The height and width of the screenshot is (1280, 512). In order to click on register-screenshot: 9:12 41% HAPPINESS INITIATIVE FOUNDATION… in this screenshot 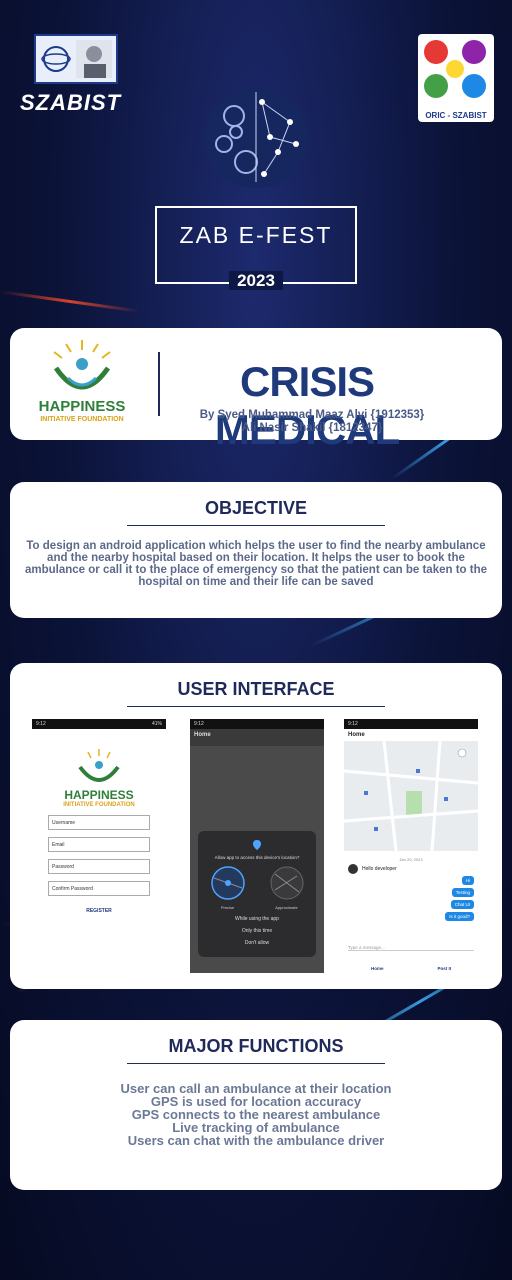, I will do `click(99, 846)`.